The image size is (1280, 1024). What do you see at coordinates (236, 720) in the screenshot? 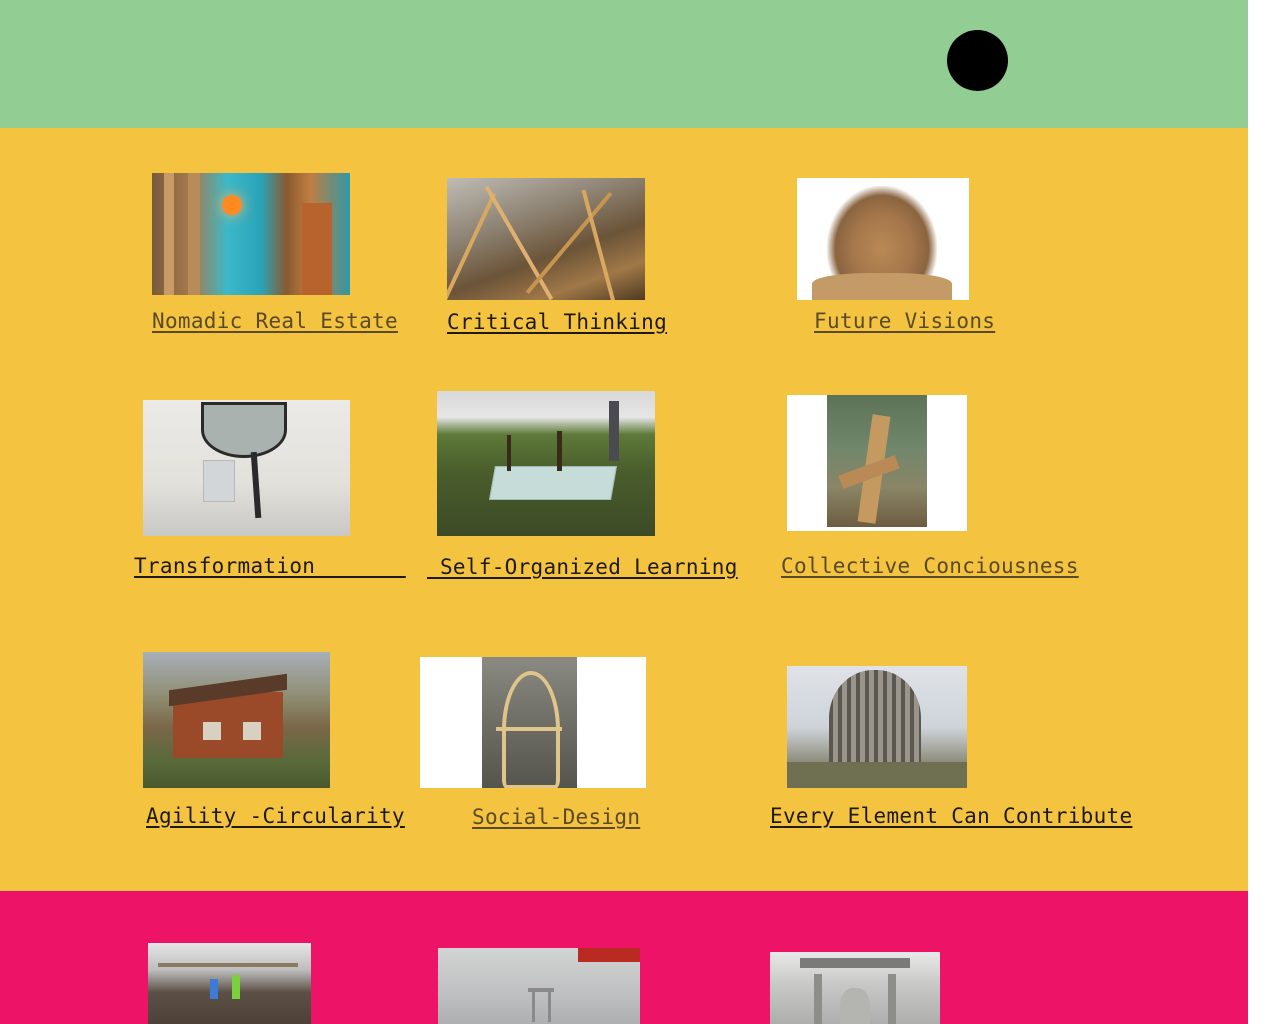
I see `project-photo-agility-circularity` at bounding box center [236, 720].